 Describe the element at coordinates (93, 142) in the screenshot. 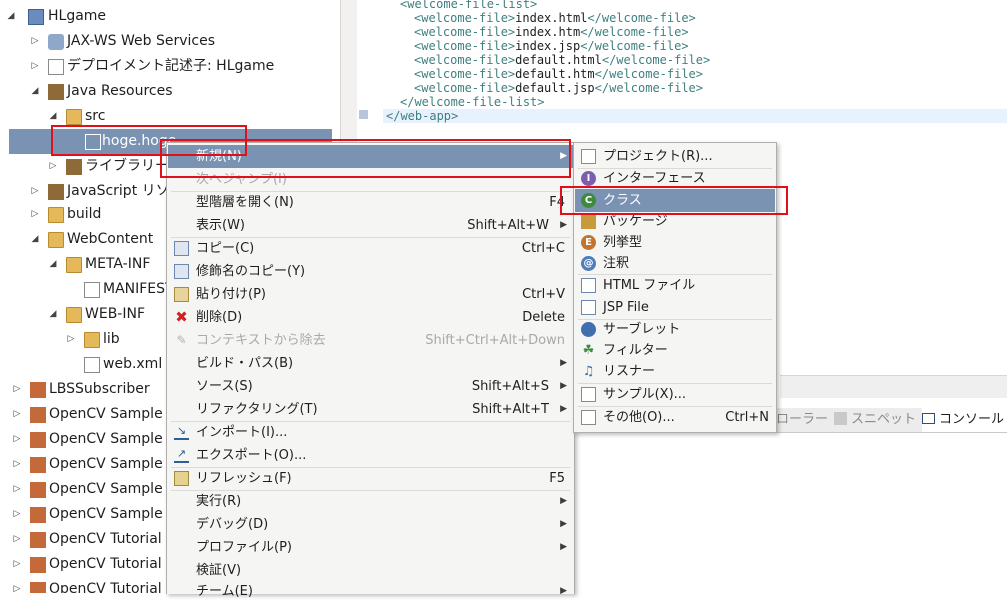

I see `package-icon` at that location.